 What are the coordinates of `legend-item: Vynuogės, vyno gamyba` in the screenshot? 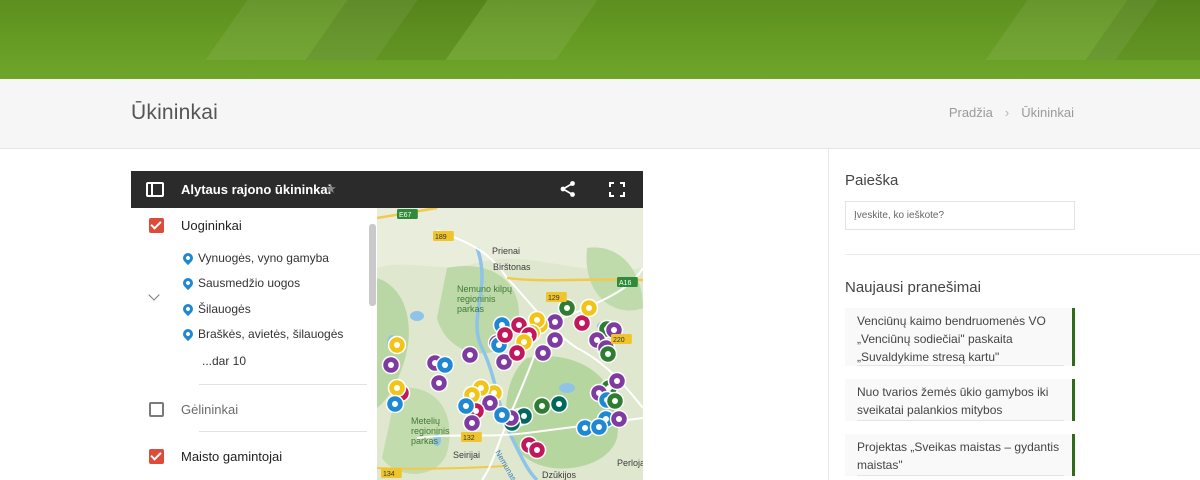 It's located at (254, 258).